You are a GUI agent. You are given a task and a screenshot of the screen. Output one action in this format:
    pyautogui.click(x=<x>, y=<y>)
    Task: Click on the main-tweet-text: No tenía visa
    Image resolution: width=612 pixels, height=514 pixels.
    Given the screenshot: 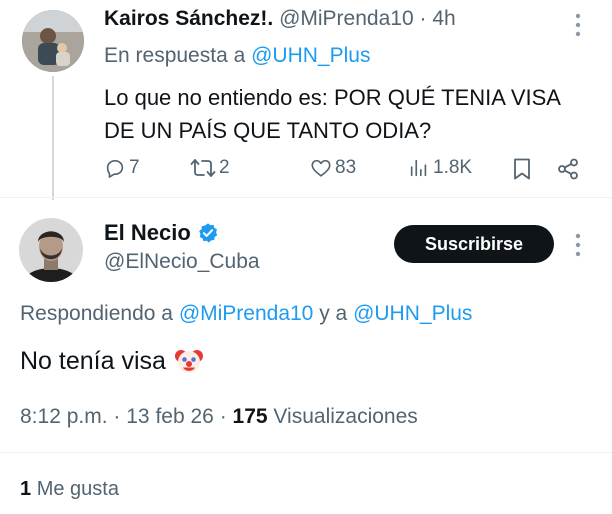 What is the action you would take?
    pyautogui.click(x=112, y=361)
    